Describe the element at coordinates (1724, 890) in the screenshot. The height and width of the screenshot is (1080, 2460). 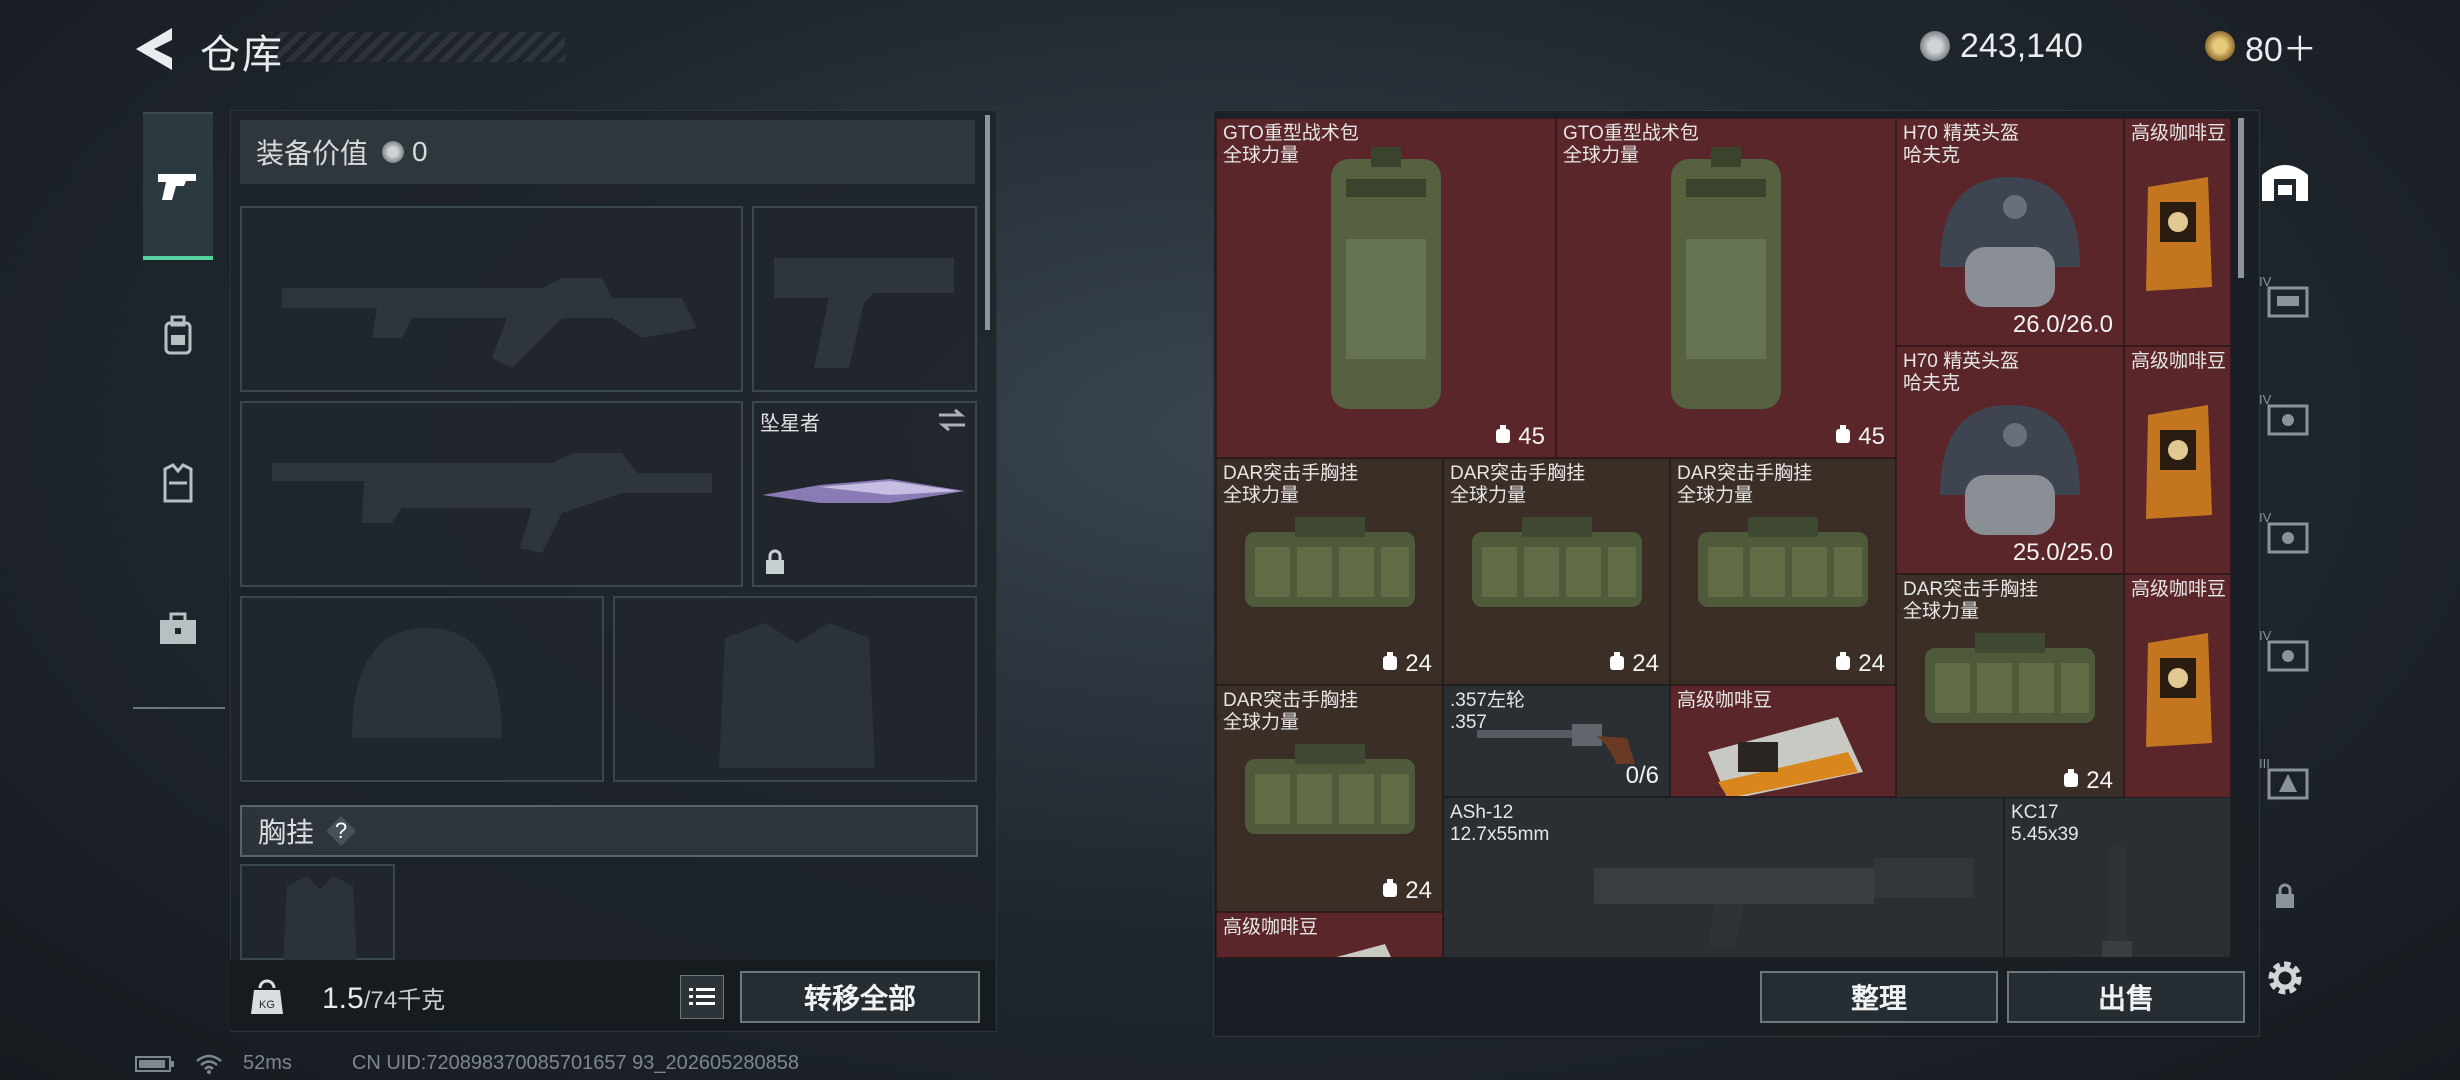
I see `rifle-icon` at that location.